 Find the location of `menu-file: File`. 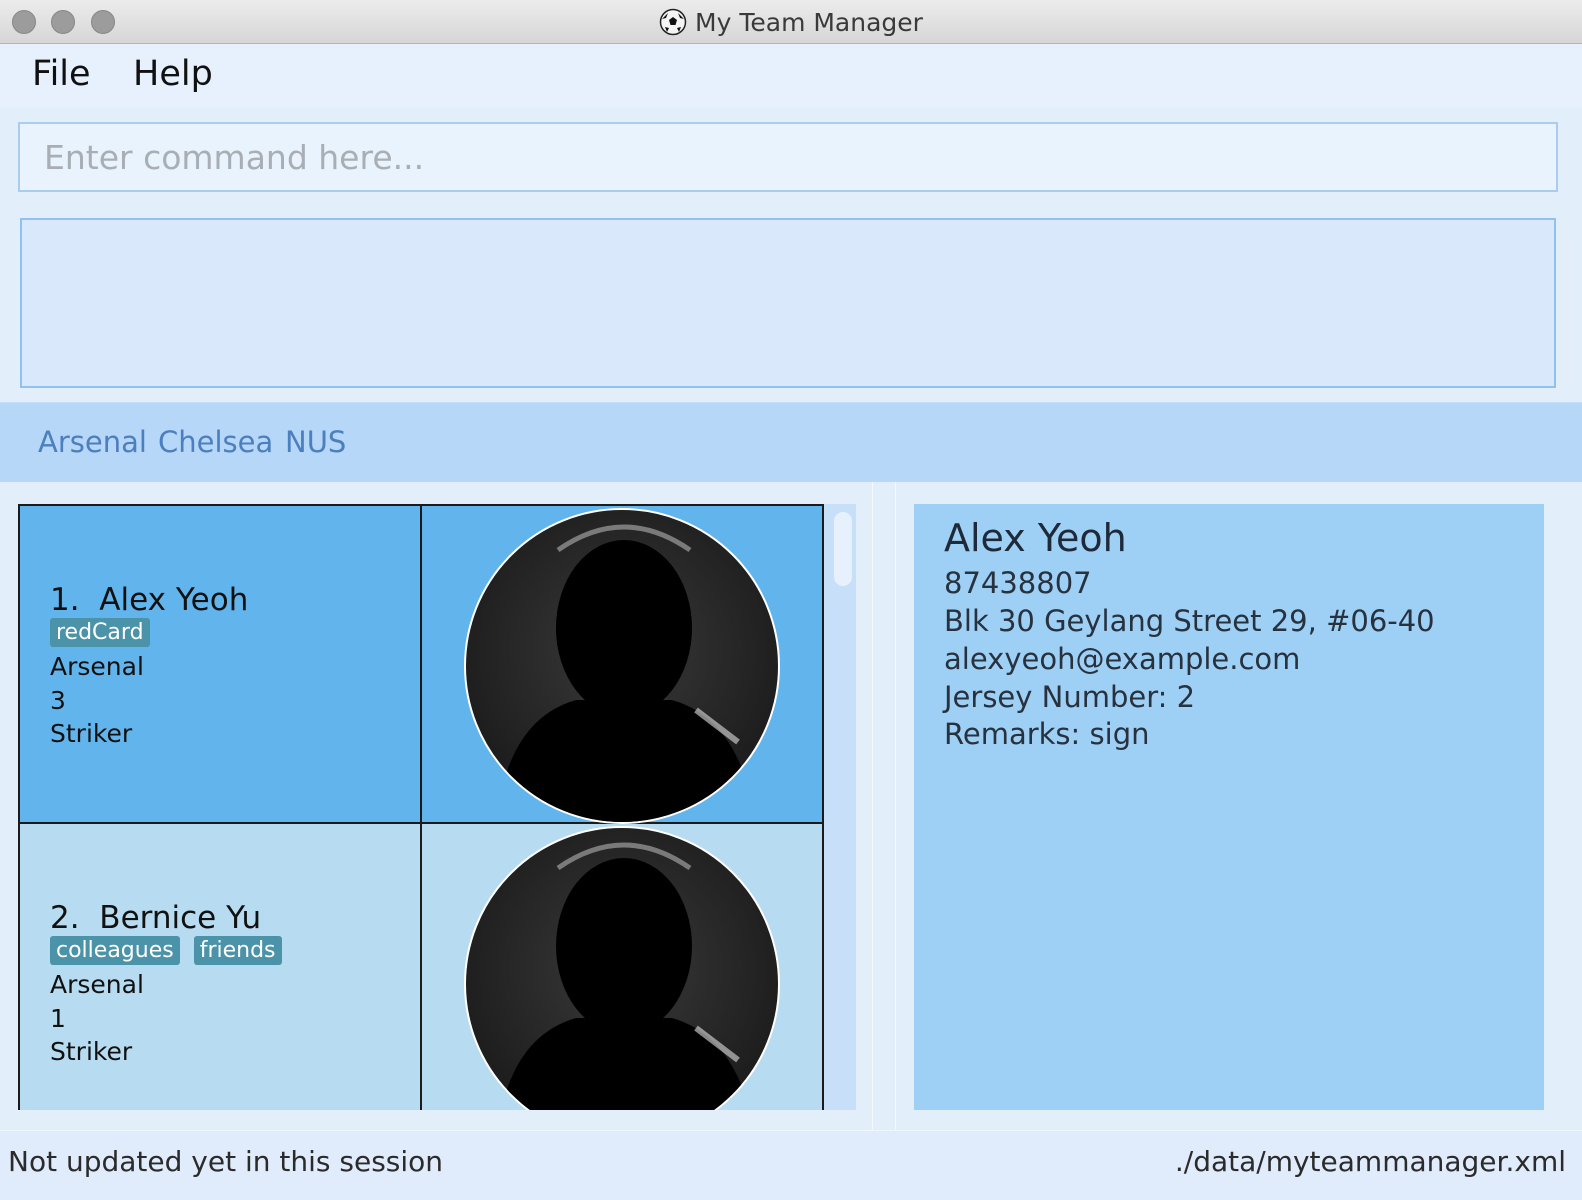

menu-file: File is located at coordinates (61, 74).